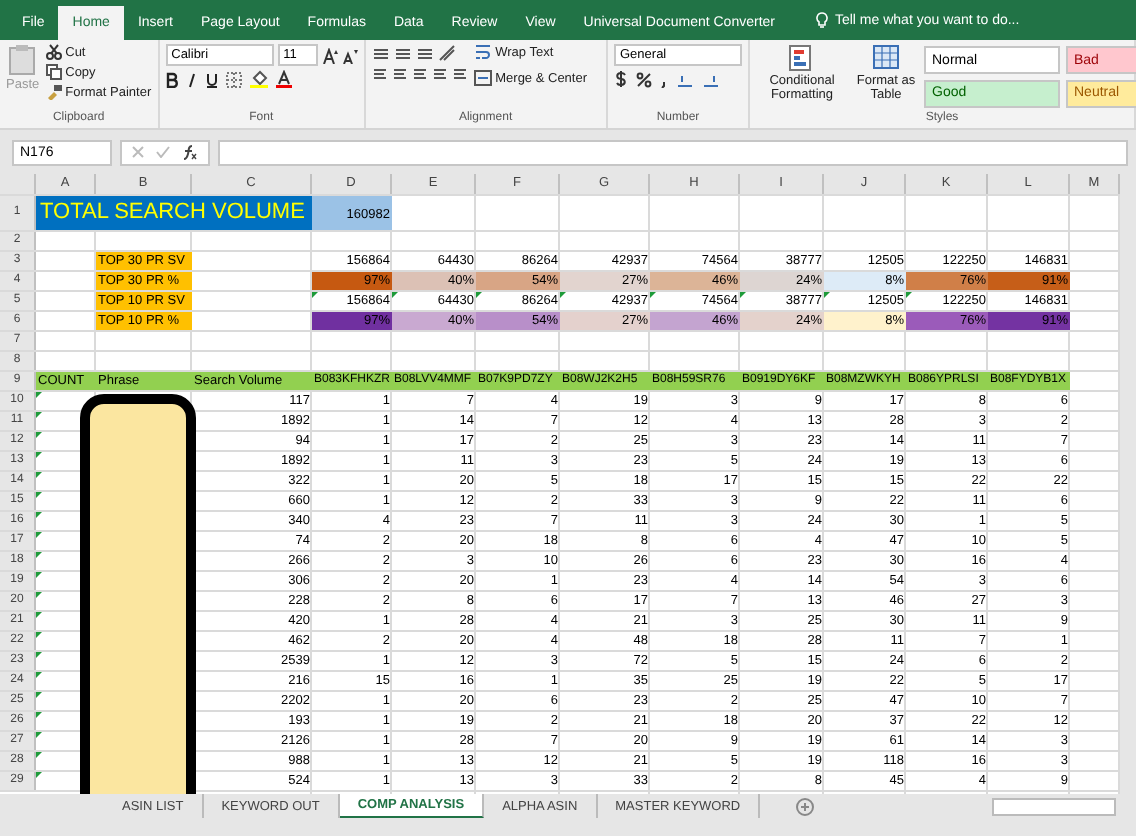  Describe the element at coordinates (711, 79) in the screenshot. I see `decrease-decimal-icon` at that location.